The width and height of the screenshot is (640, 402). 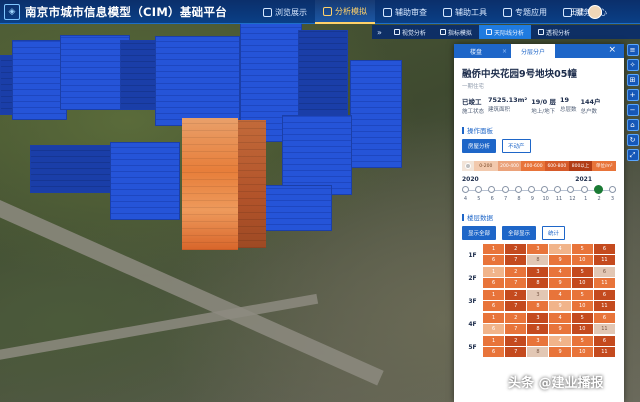 I want to click on sub-visual-analysis: 视觉分析, so click(x=410, y=32).